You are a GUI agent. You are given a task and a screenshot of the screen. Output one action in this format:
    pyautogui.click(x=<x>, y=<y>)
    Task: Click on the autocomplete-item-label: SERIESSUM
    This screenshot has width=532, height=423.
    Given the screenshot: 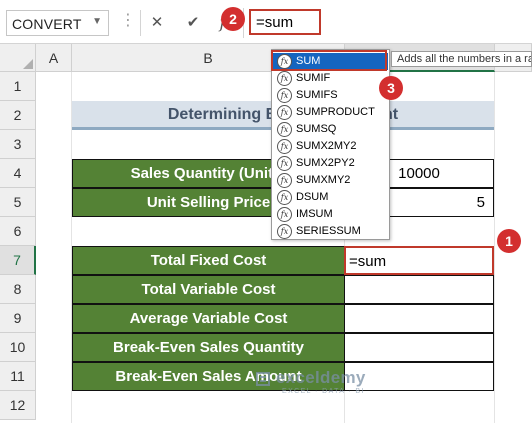 What is the action you would take?
    pyautogui.click(x=328, y=231)
    